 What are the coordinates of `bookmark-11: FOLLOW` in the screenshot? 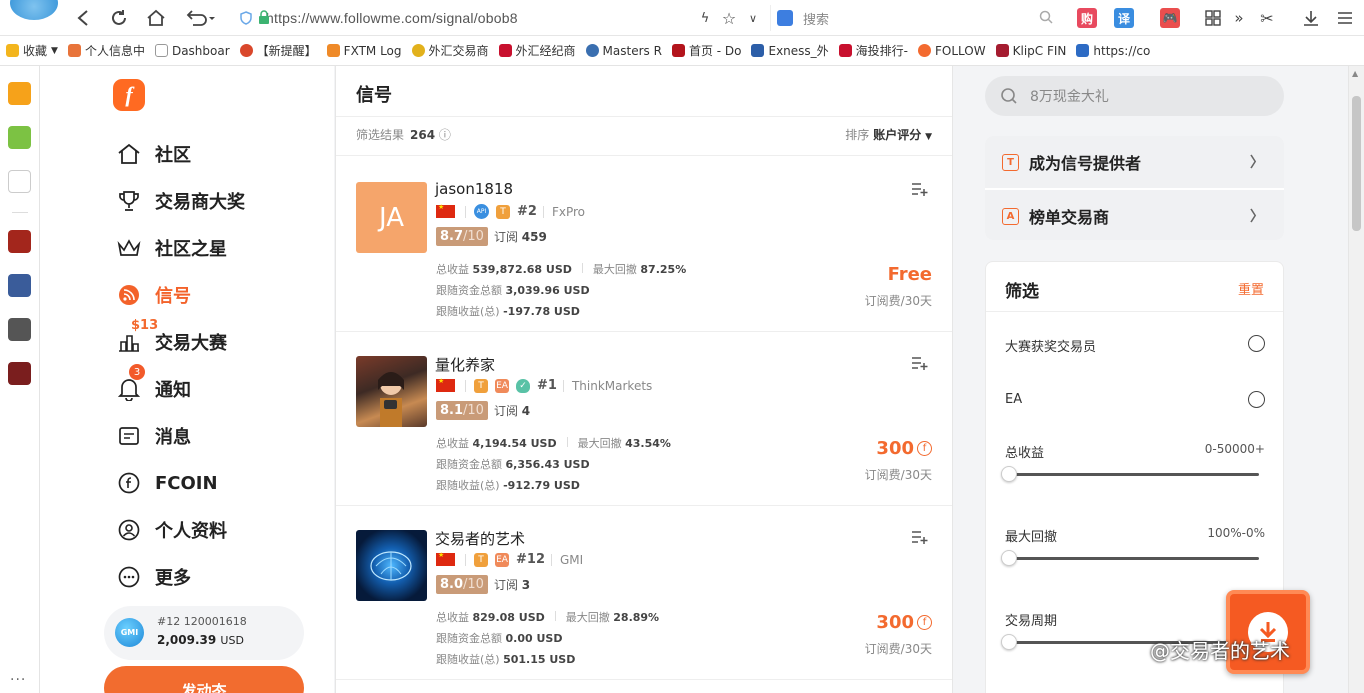 It's located at (952, 51).